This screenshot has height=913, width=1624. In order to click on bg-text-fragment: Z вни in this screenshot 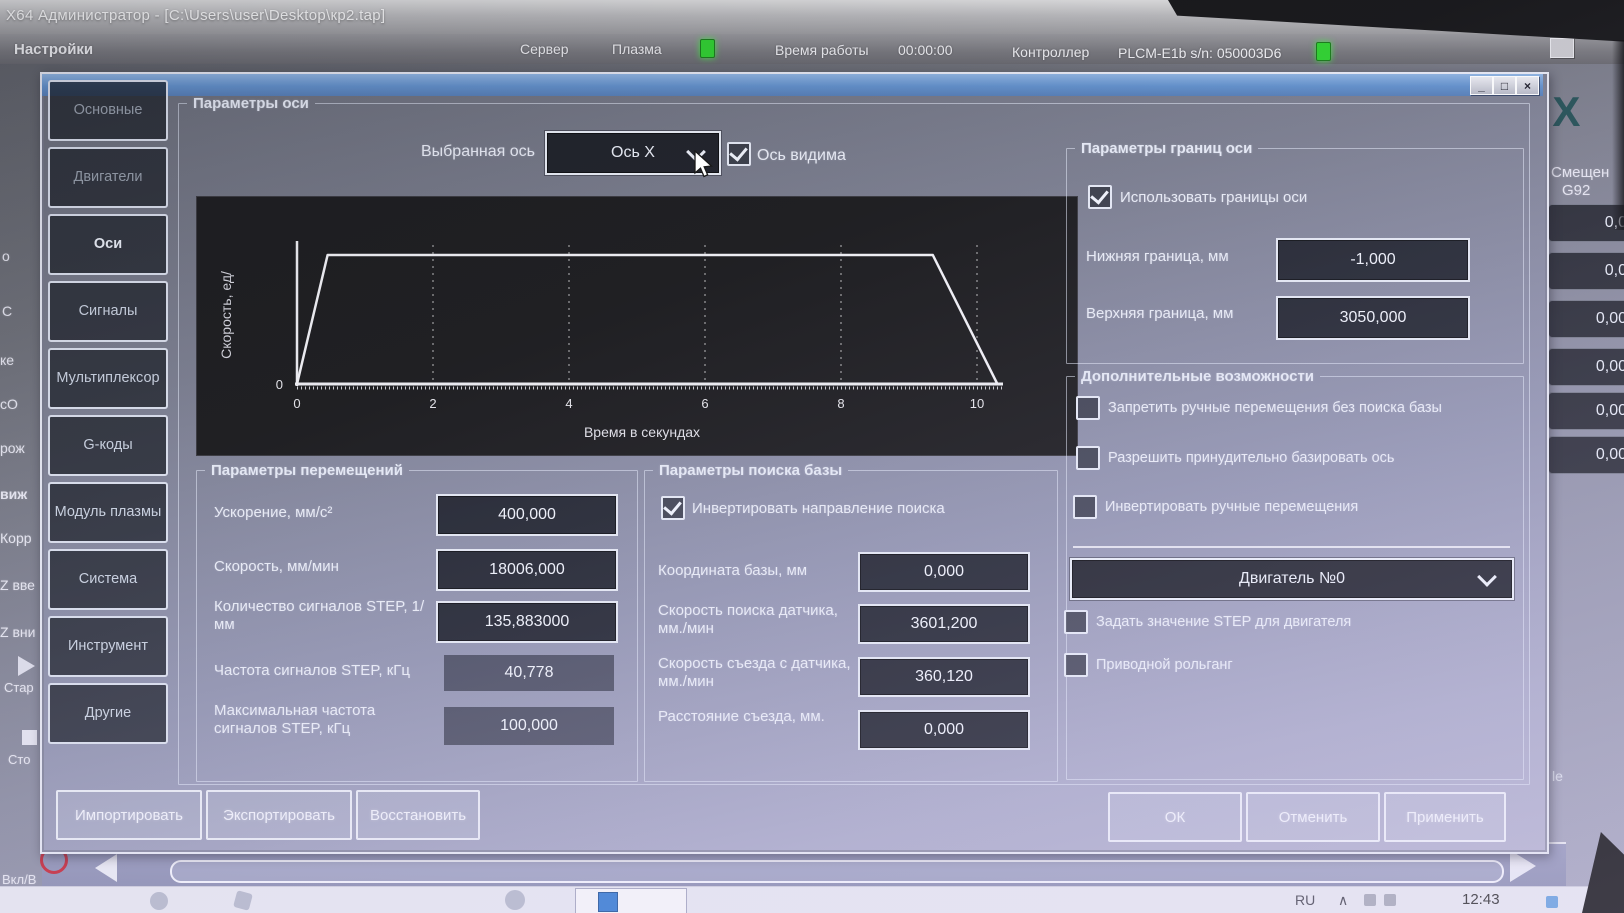, I will do `click(18, 632)`.